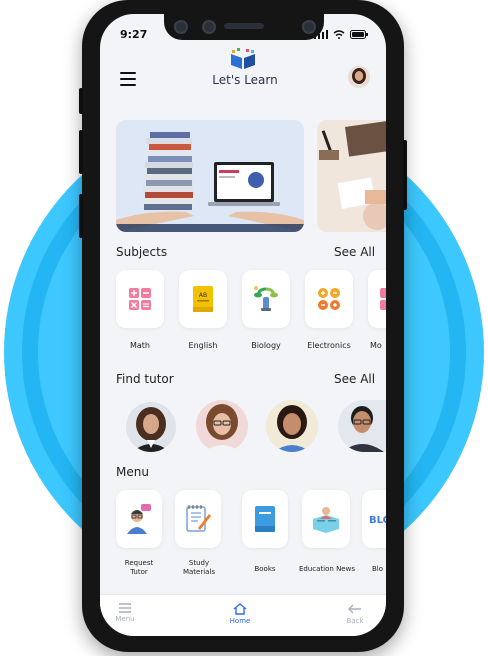  I want to click on tutors-section-title: Find tutor, so click(145, 379).